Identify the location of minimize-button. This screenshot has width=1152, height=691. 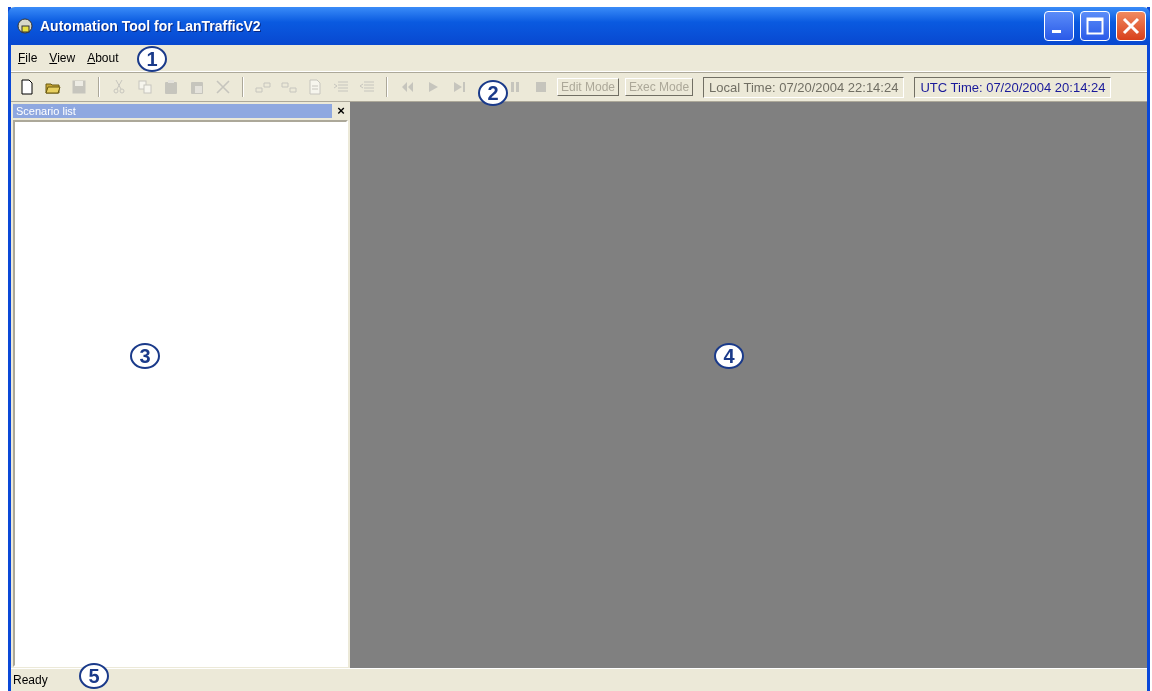
(1059, 26).